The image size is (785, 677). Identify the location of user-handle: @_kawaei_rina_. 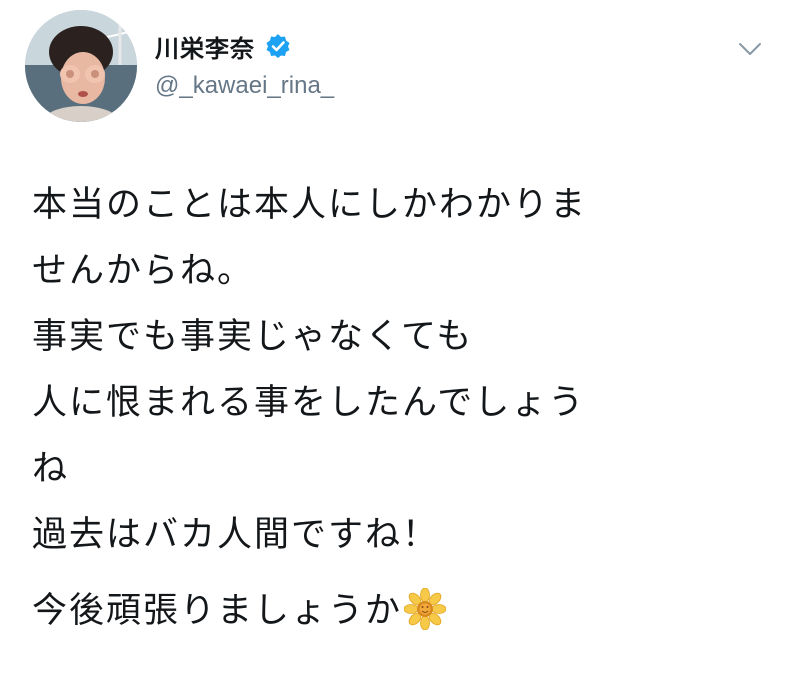
(244, 86).